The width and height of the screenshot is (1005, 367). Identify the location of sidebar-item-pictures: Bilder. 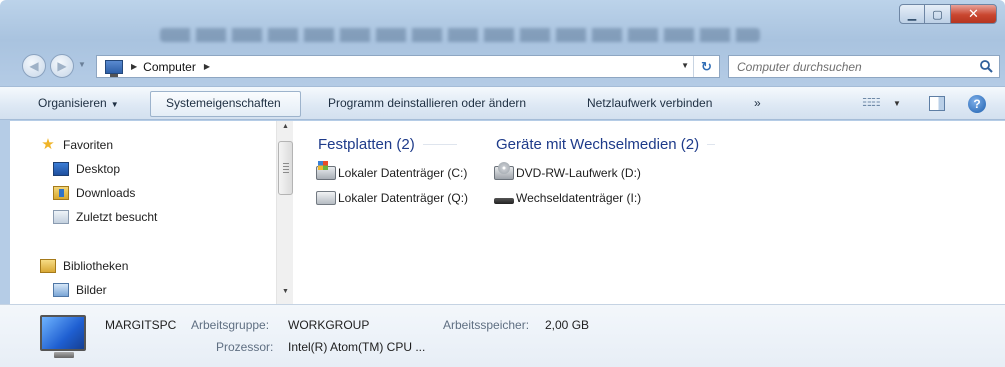
(80, 290).